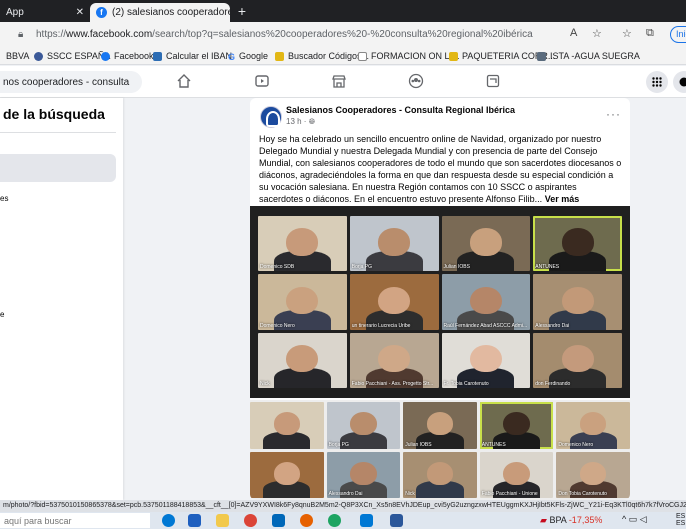 The width and height of the screenshot is (686, 529). I want to click on participant-tile: Borja PG, so click(363, 425).